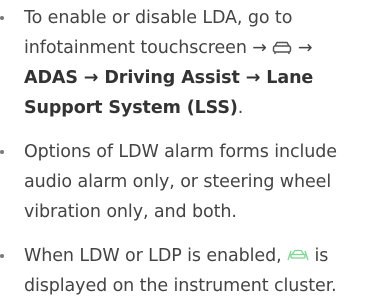 The height and width of the screenshot is (301, 391). Describe the element at coordinates (169, 78) in the screenshot. I see `menu-path-text: ADAS → Driving Assist → Lane` at that location.